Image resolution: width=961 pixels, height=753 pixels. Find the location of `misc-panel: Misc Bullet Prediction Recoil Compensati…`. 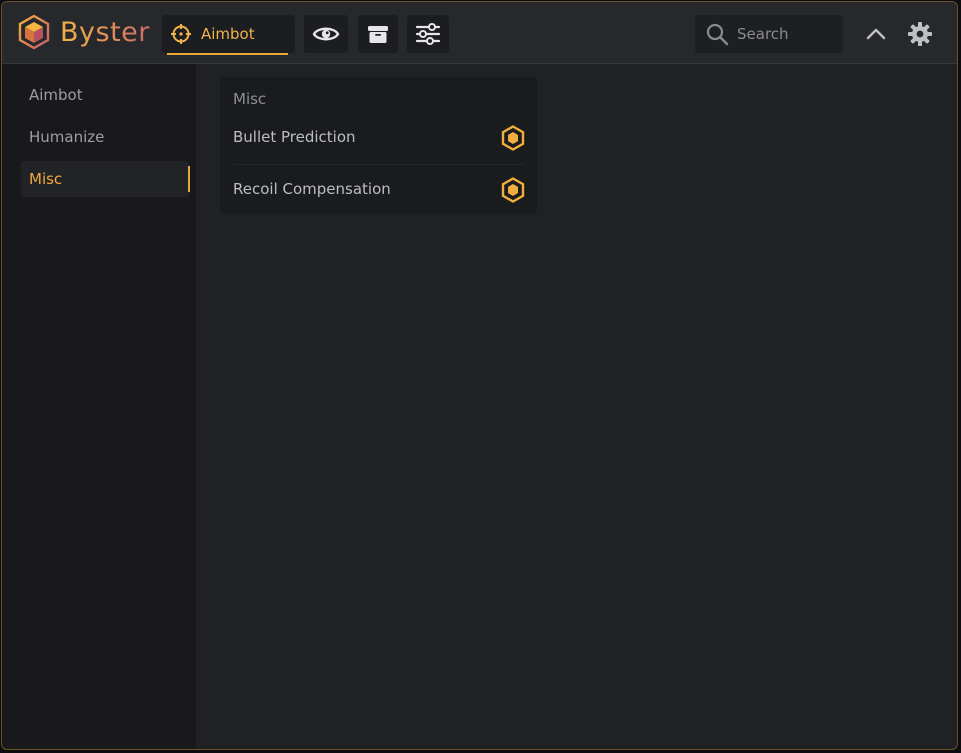

misc-panel: Misc Bullet Prediction Recoil Compensati… is located at coordinates (378, 145).